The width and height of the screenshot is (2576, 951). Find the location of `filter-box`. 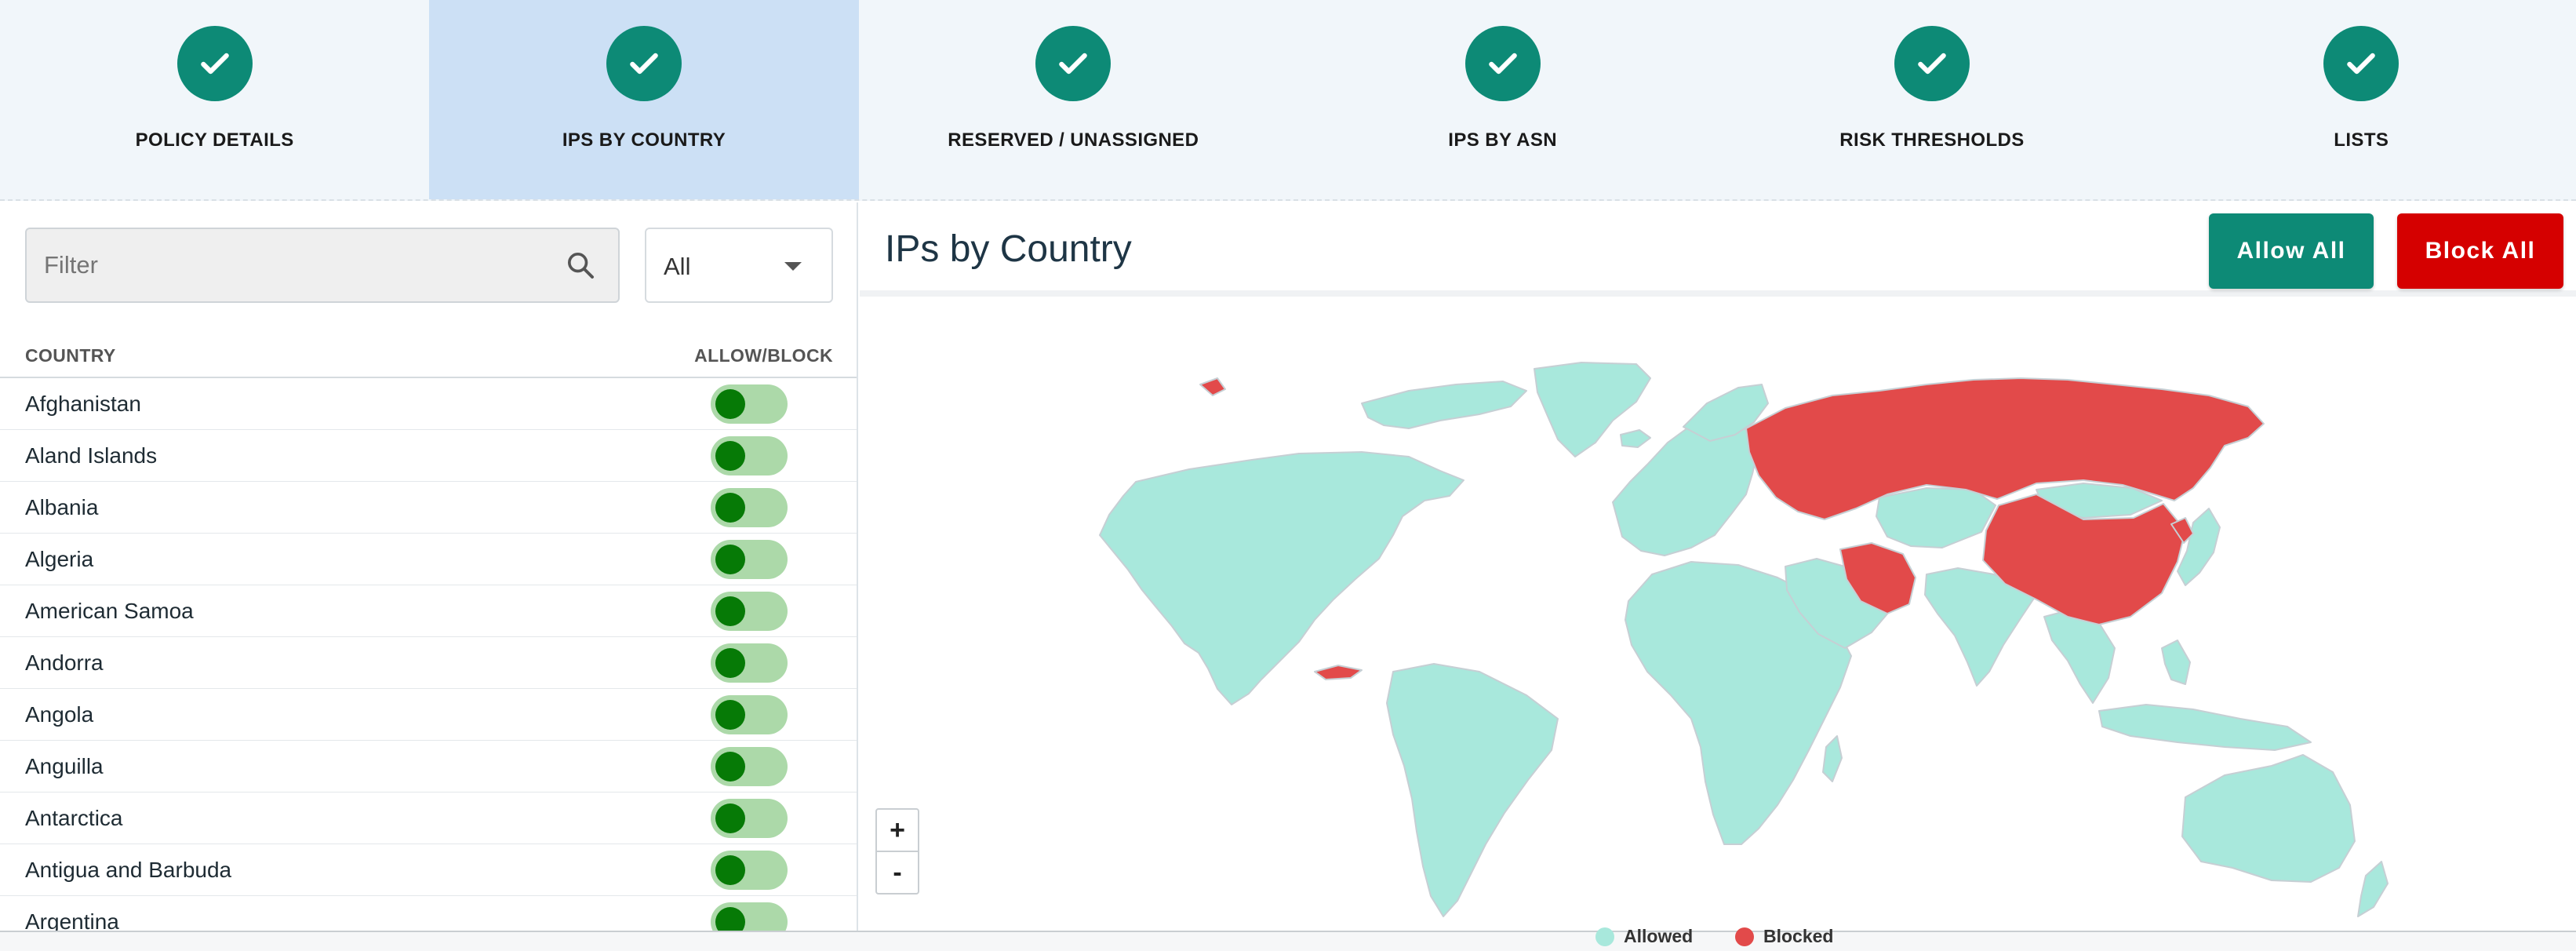

filter-box is located at coordinates (322, 265).